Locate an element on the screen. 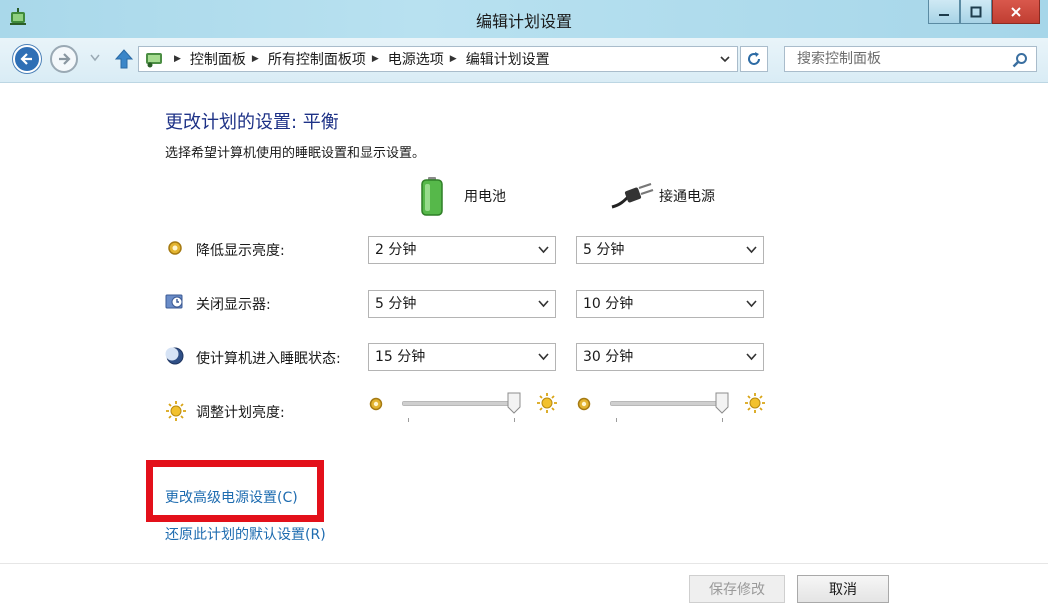 The height and width of the screenshot is (614, 1048). brightness-battery-slider is located at coordinates (463, 409).